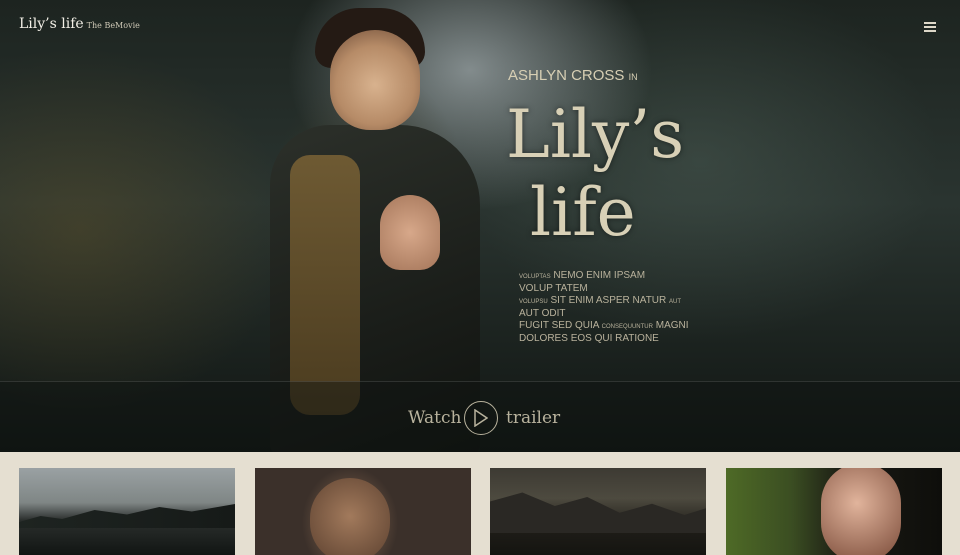 The height and width of the screenshot is (555, 960). Describe the element at coordinates (534, 325) in the screenshot. I see `credit-word: FUGIT` at that location.